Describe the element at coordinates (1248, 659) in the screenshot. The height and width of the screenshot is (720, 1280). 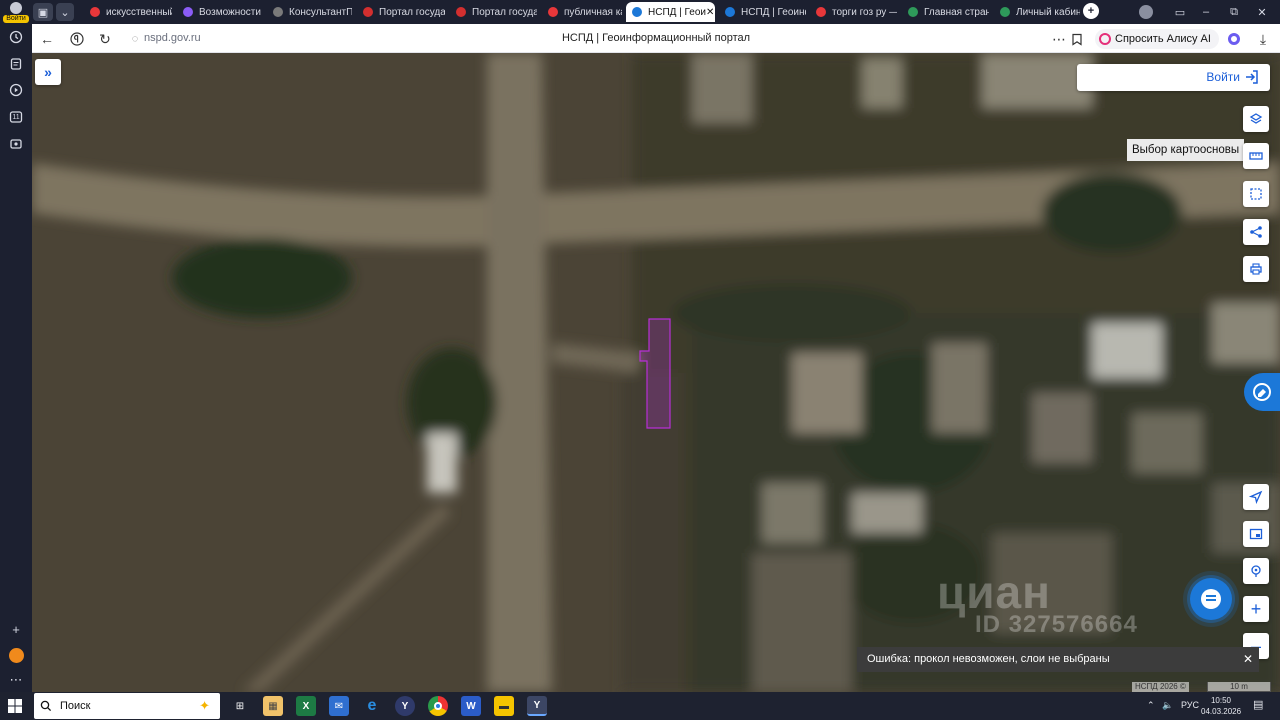
I see `close-icon: ✕` at that location.